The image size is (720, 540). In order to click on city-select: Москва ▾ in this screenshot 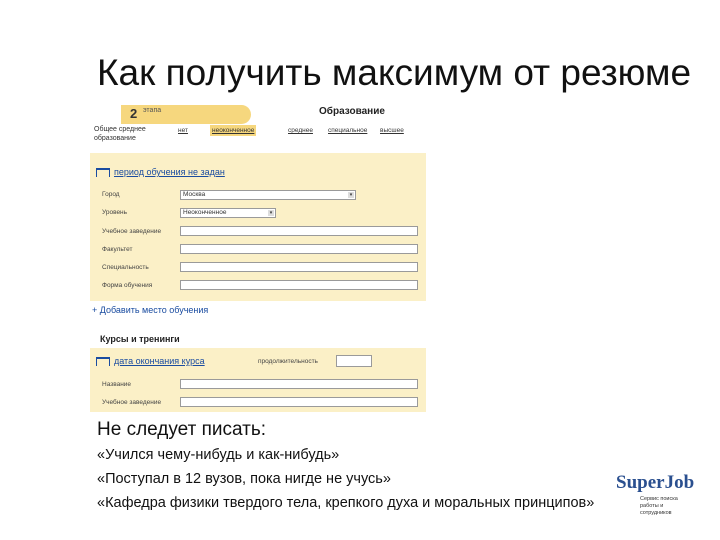, I will do `click(268, 195)`.